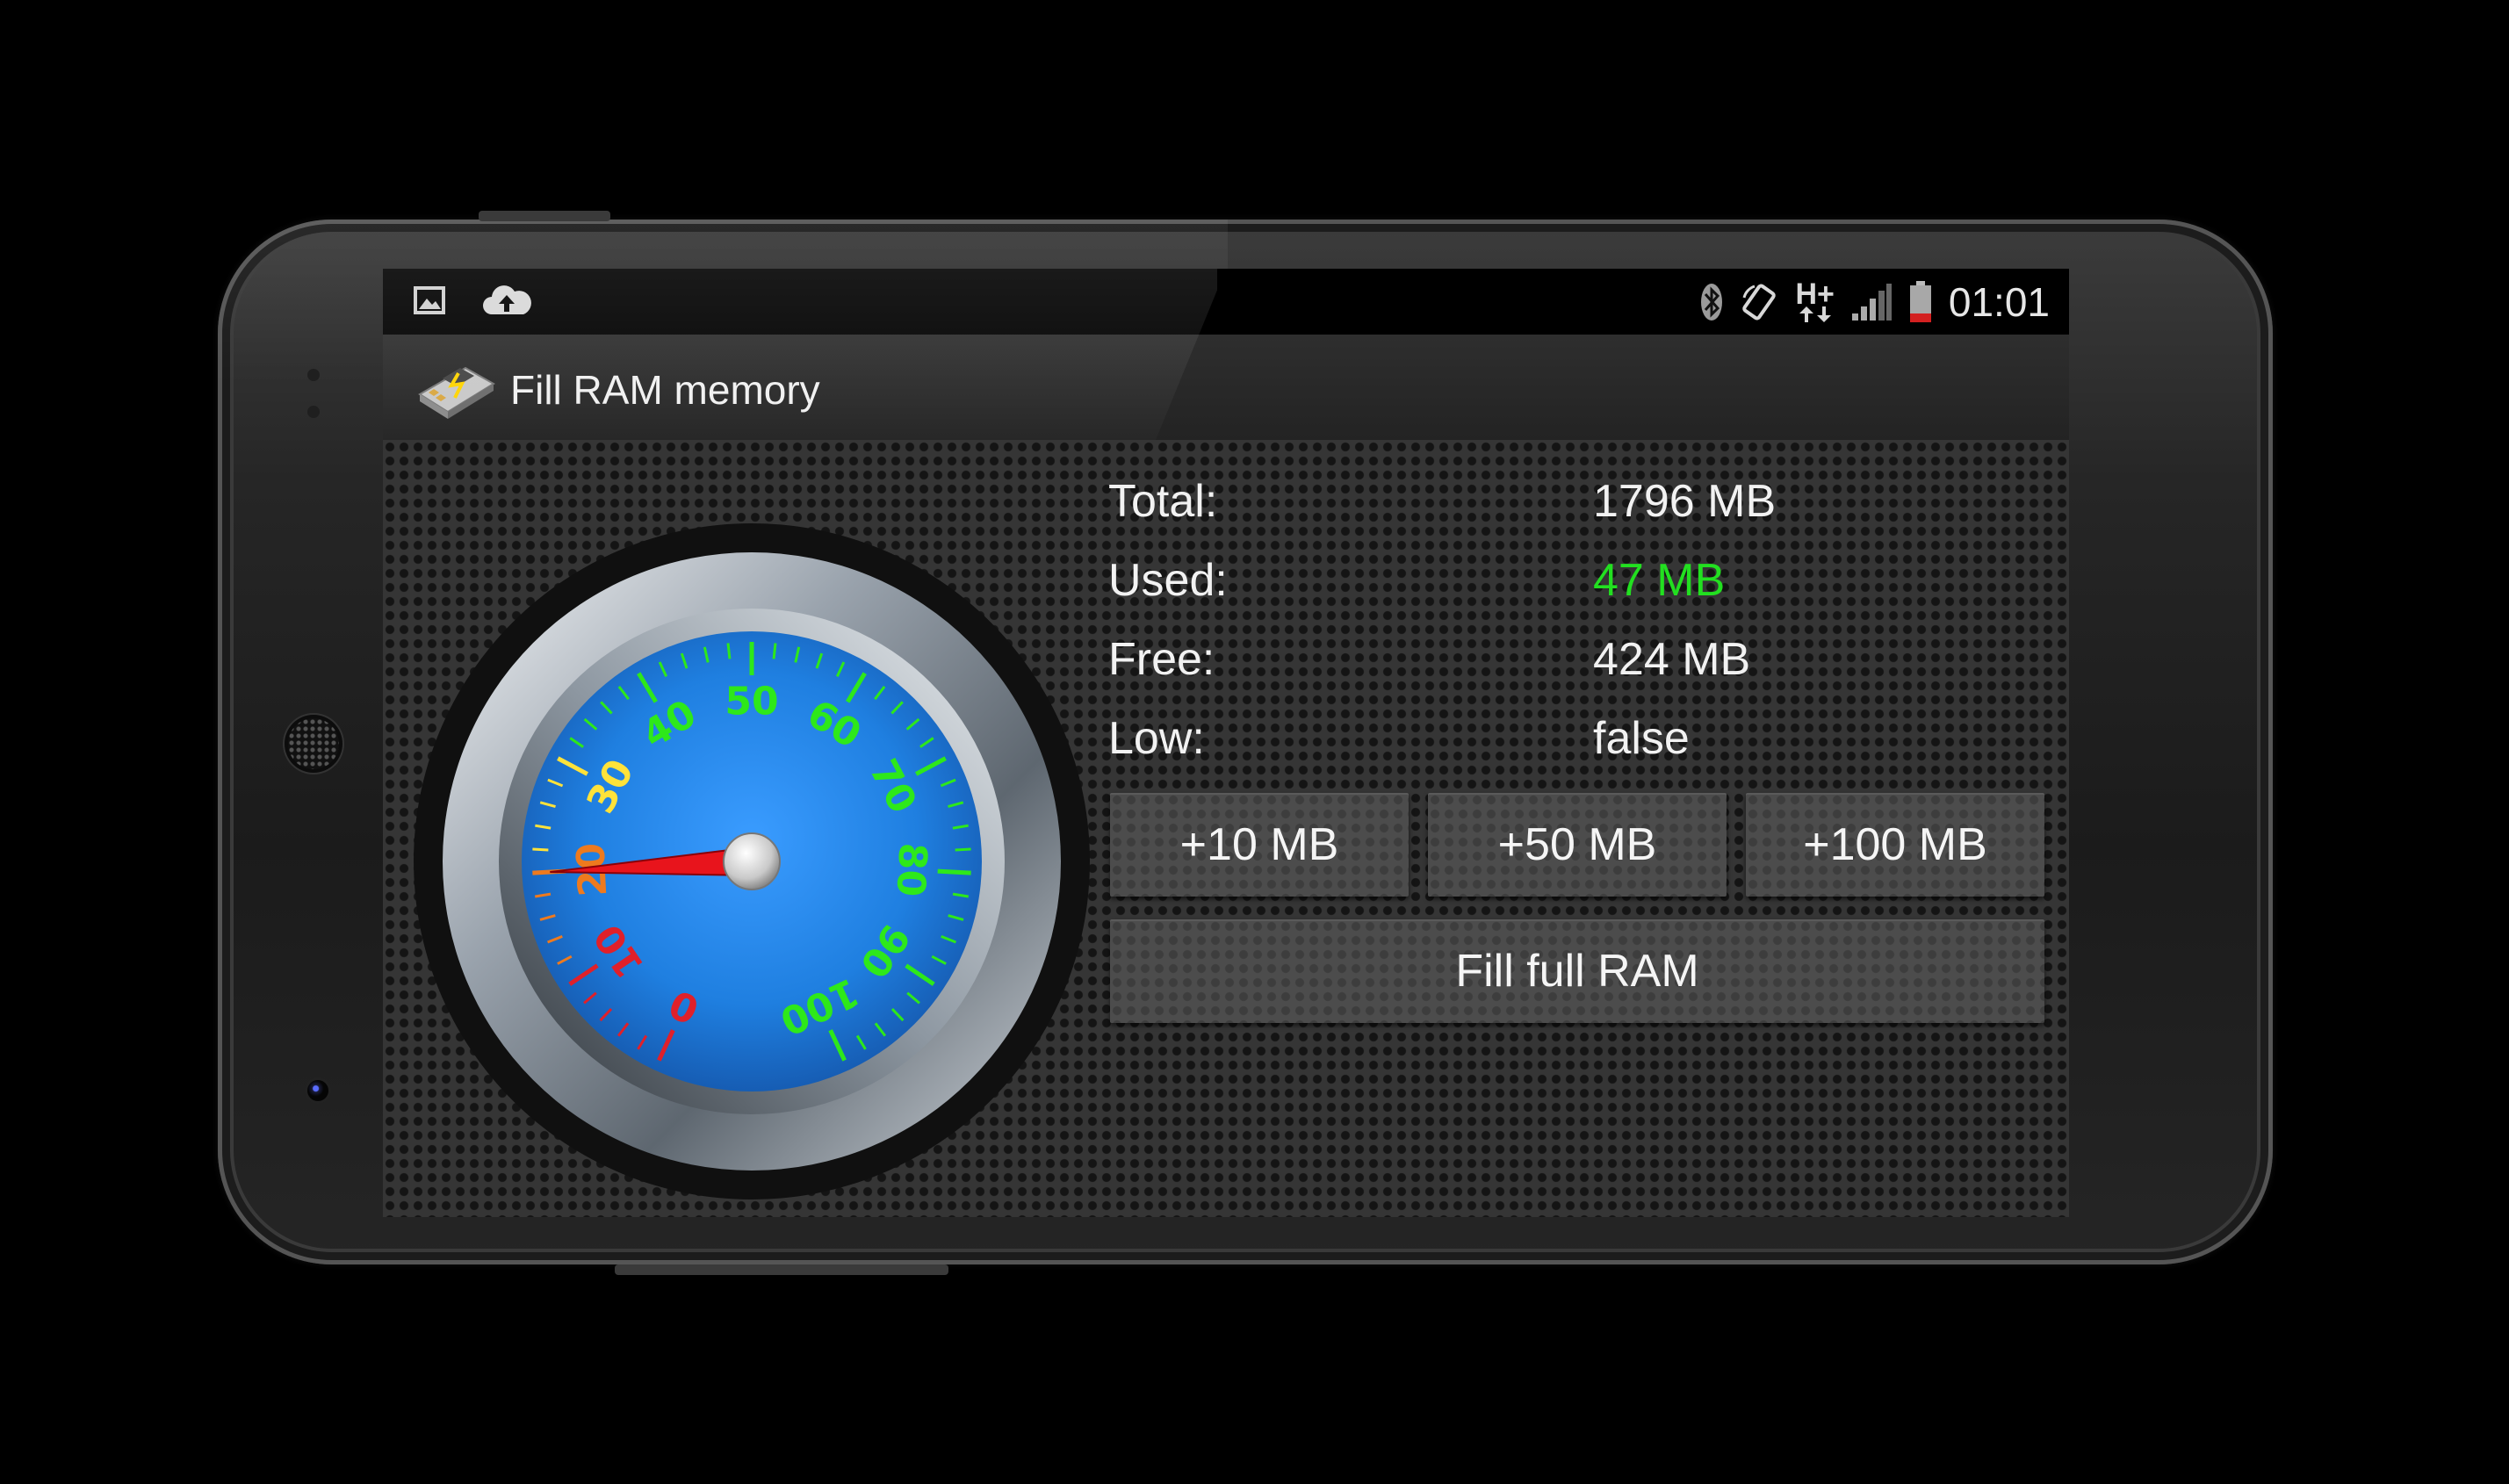 This screenshot has height=1484, width=2509. I want to click on used-label: Used:, so click(1168, 580).